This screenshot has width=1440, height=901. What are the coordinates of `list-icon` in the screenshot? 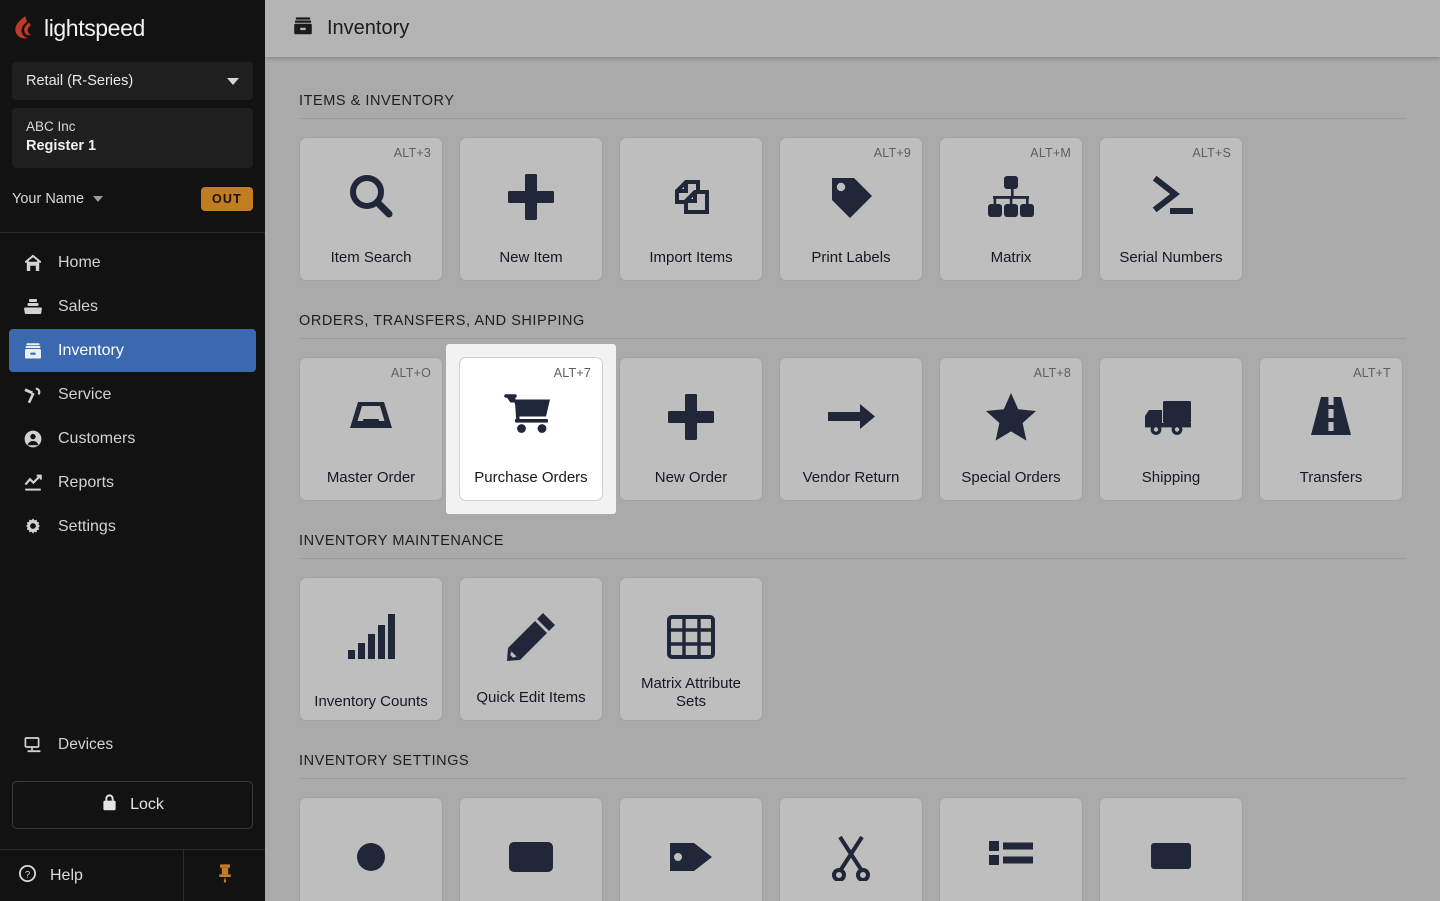 It's located at (1011, 857).